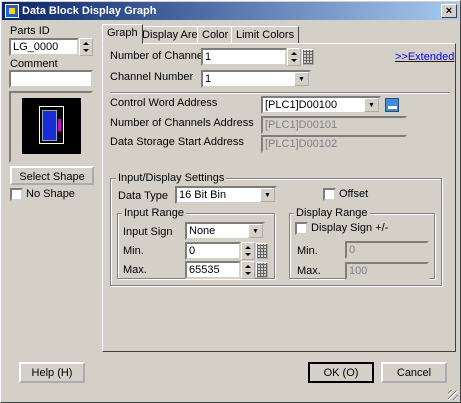 The height and width of the screenshot is (403, 461). Describe the element at coordinates (248, 270) in the screenshot. I see `input-max-spinner` at that location.